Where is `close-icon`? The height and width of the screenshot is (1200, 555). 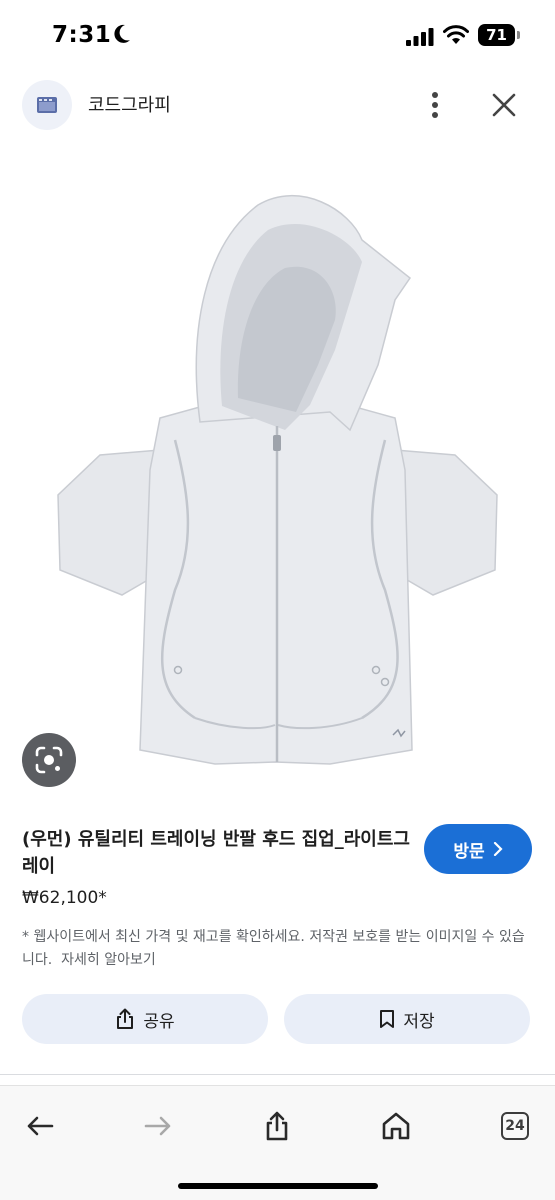
close-icon is located at coordinates (504, 105).